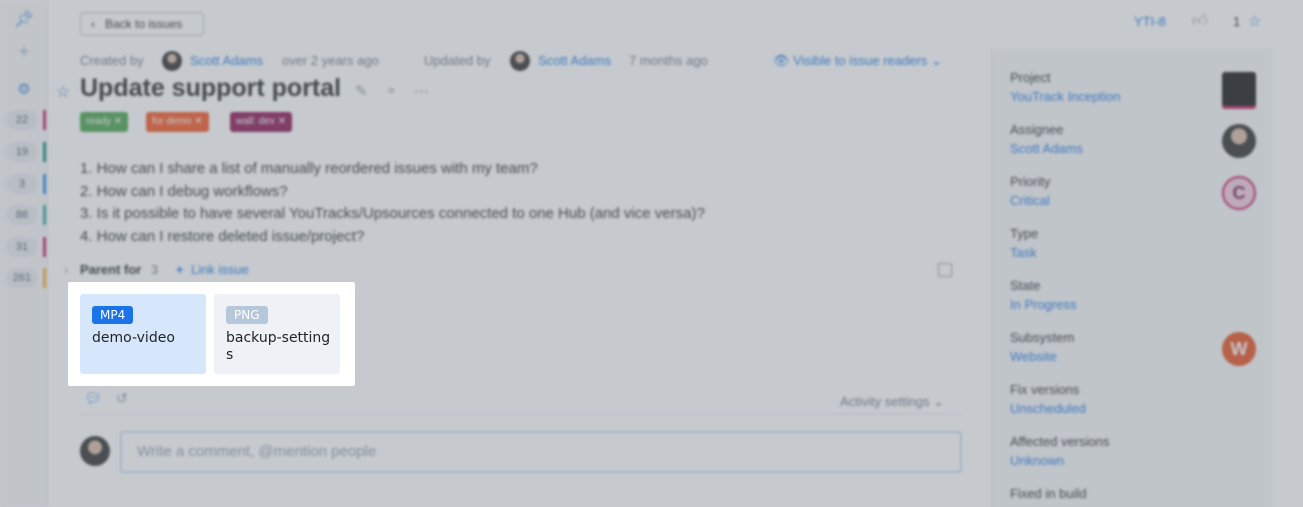 The width and height of the screenshot is (1303, 507). Describe the element at coordinates (330, 60) in the screenshot. I see `created-time: over 2 years ago` at that location.